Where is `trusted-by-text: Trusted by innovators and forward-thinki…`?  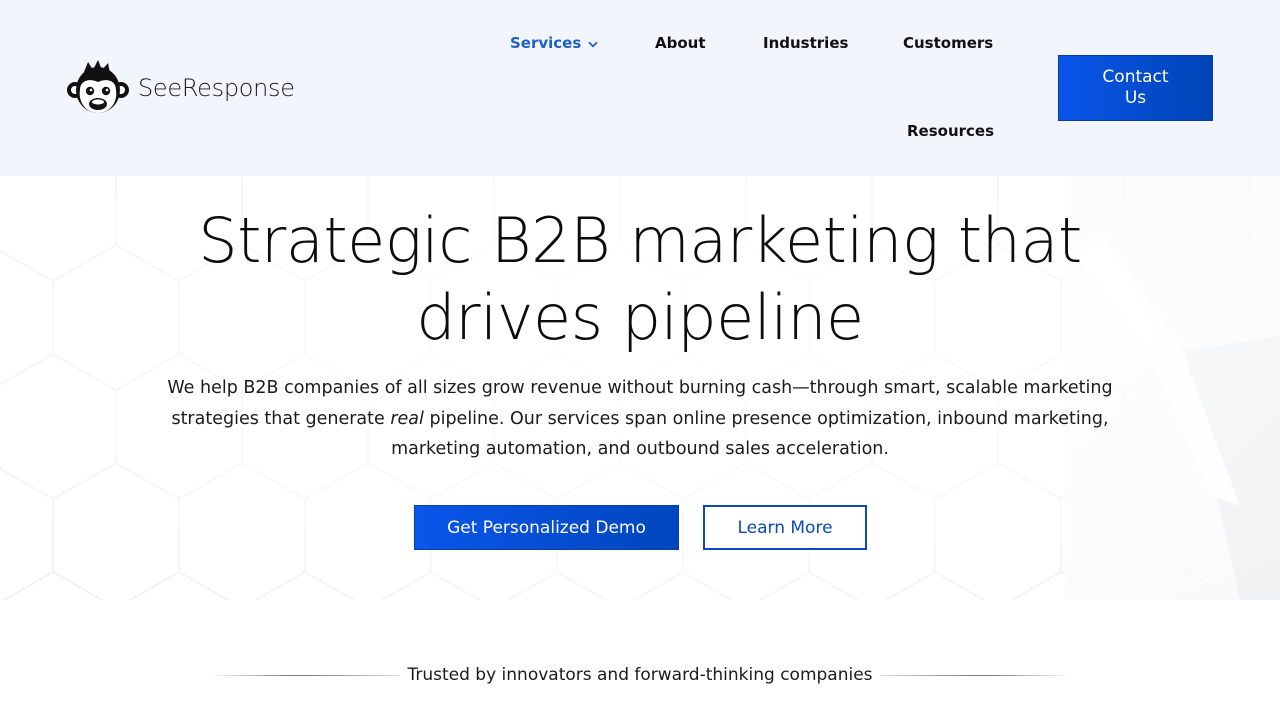 trusted-by-text: Trusted by innovators and forward-thinki… is located at coordinates (640, 675).